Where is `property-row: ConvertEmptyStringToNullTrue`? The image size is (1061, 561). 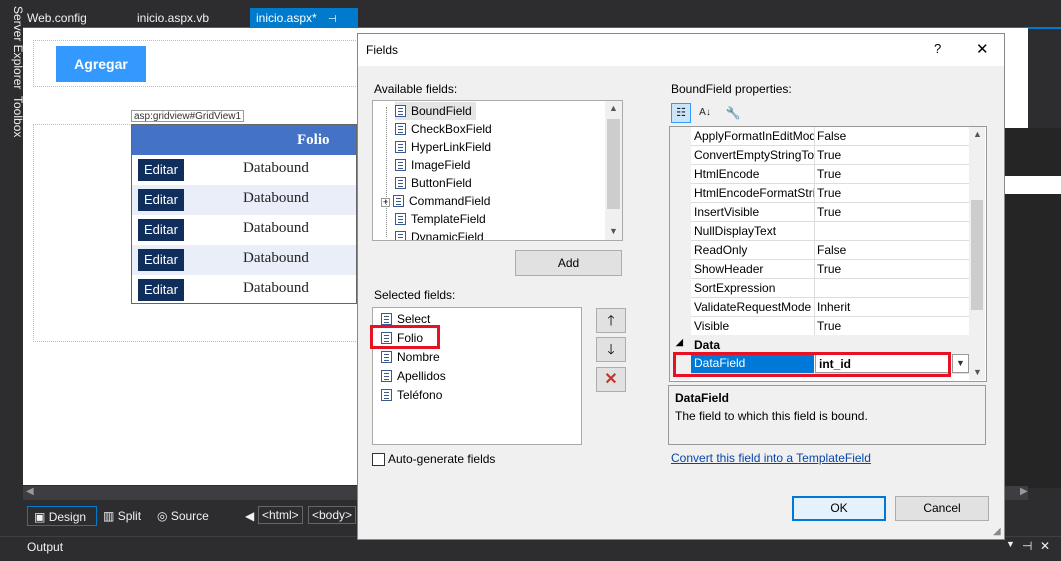
property-row: ConvertEmptyStringToNullTrue is located at coordinates (830, 155).